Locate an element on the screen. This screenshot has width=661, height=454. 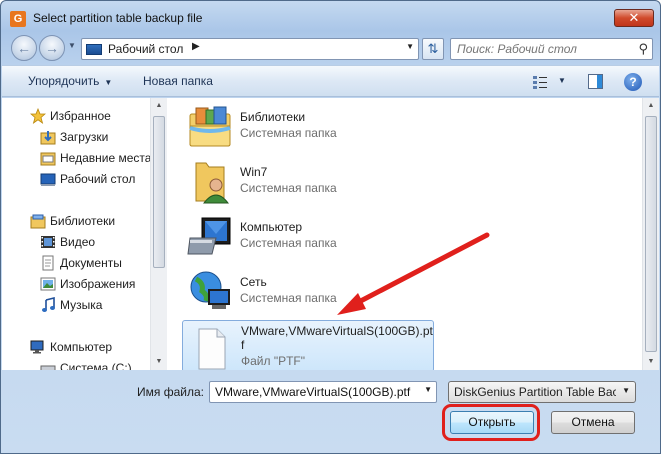
sidebar-item-label: Избранное is located at coordinates (80, 116).